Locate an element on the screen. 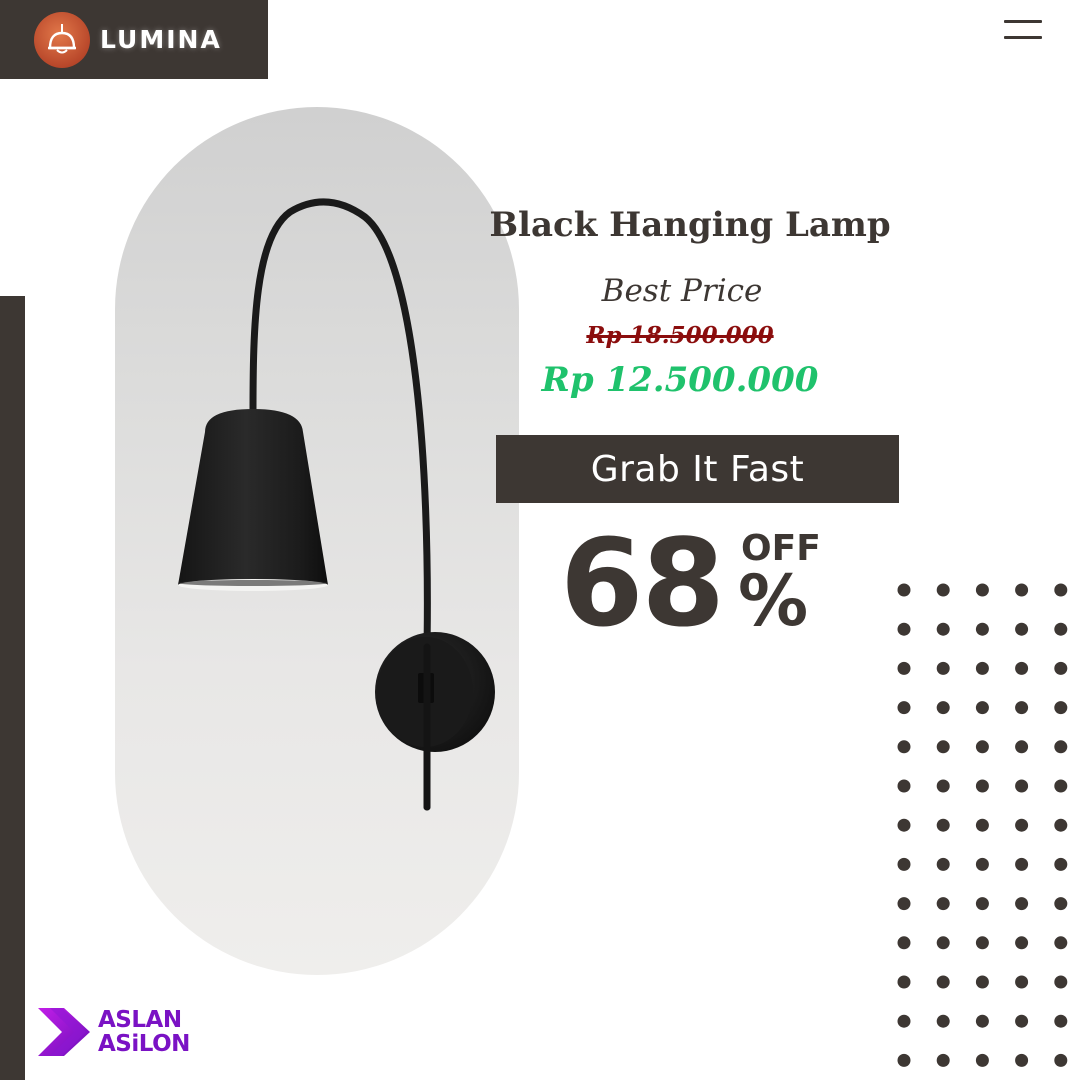  brand-header: LUMINA is located at coordinates (134, 39).